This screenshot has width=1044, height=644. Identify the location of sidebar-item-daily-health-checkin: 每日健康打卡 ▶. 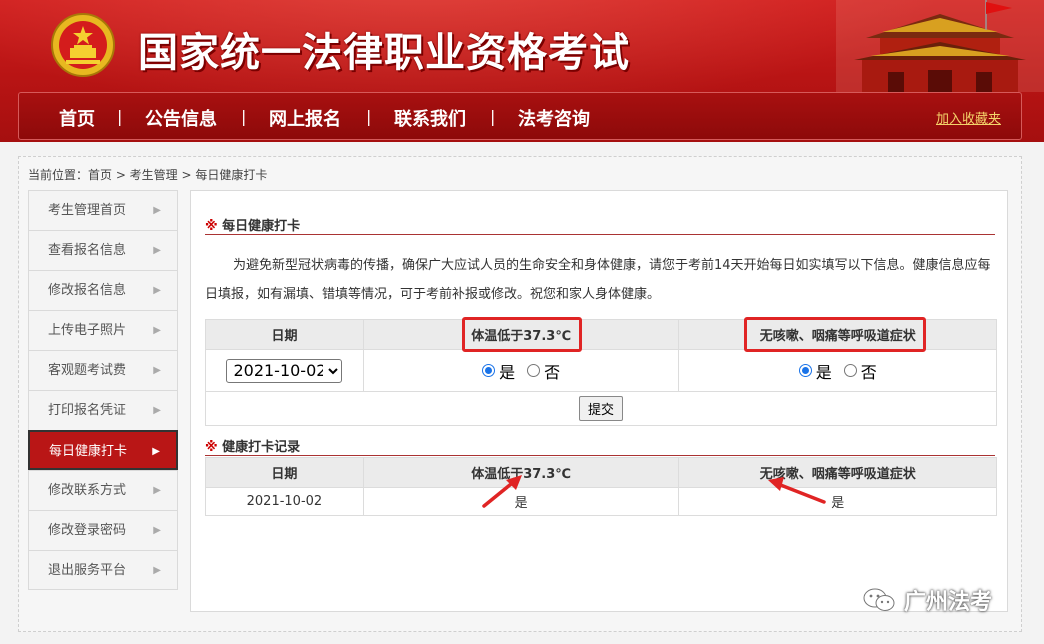
(103, 450).